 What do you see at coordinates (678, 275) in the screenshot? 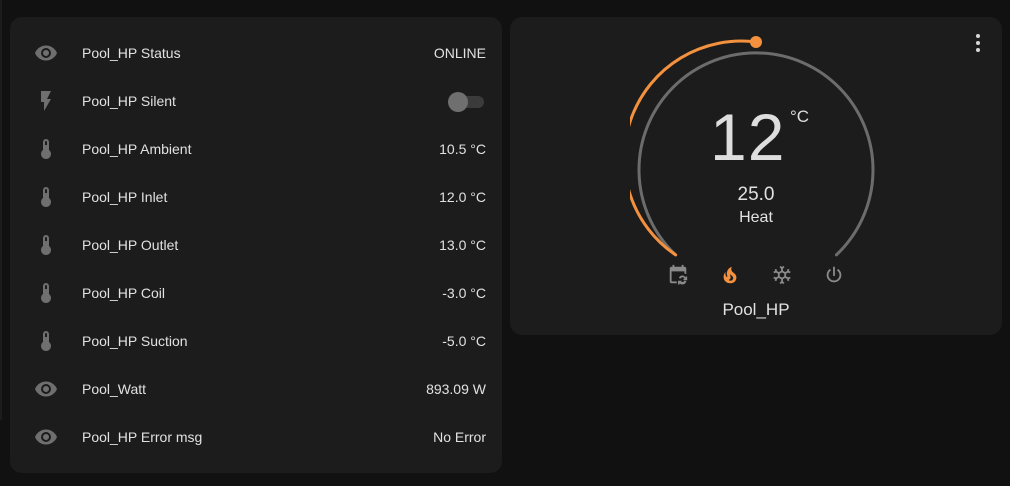
I see `calendar-sync-icon` at bounding box center [678, 275].